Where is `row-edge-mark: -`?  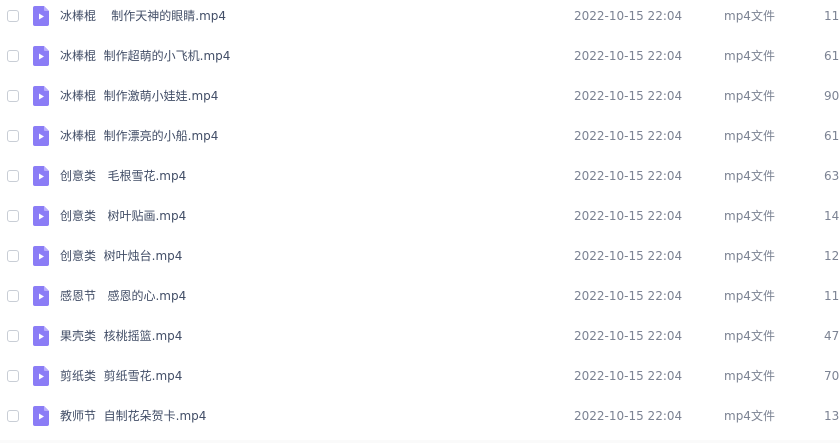 row-edge-mark: - is located at coordinates (2, 338).